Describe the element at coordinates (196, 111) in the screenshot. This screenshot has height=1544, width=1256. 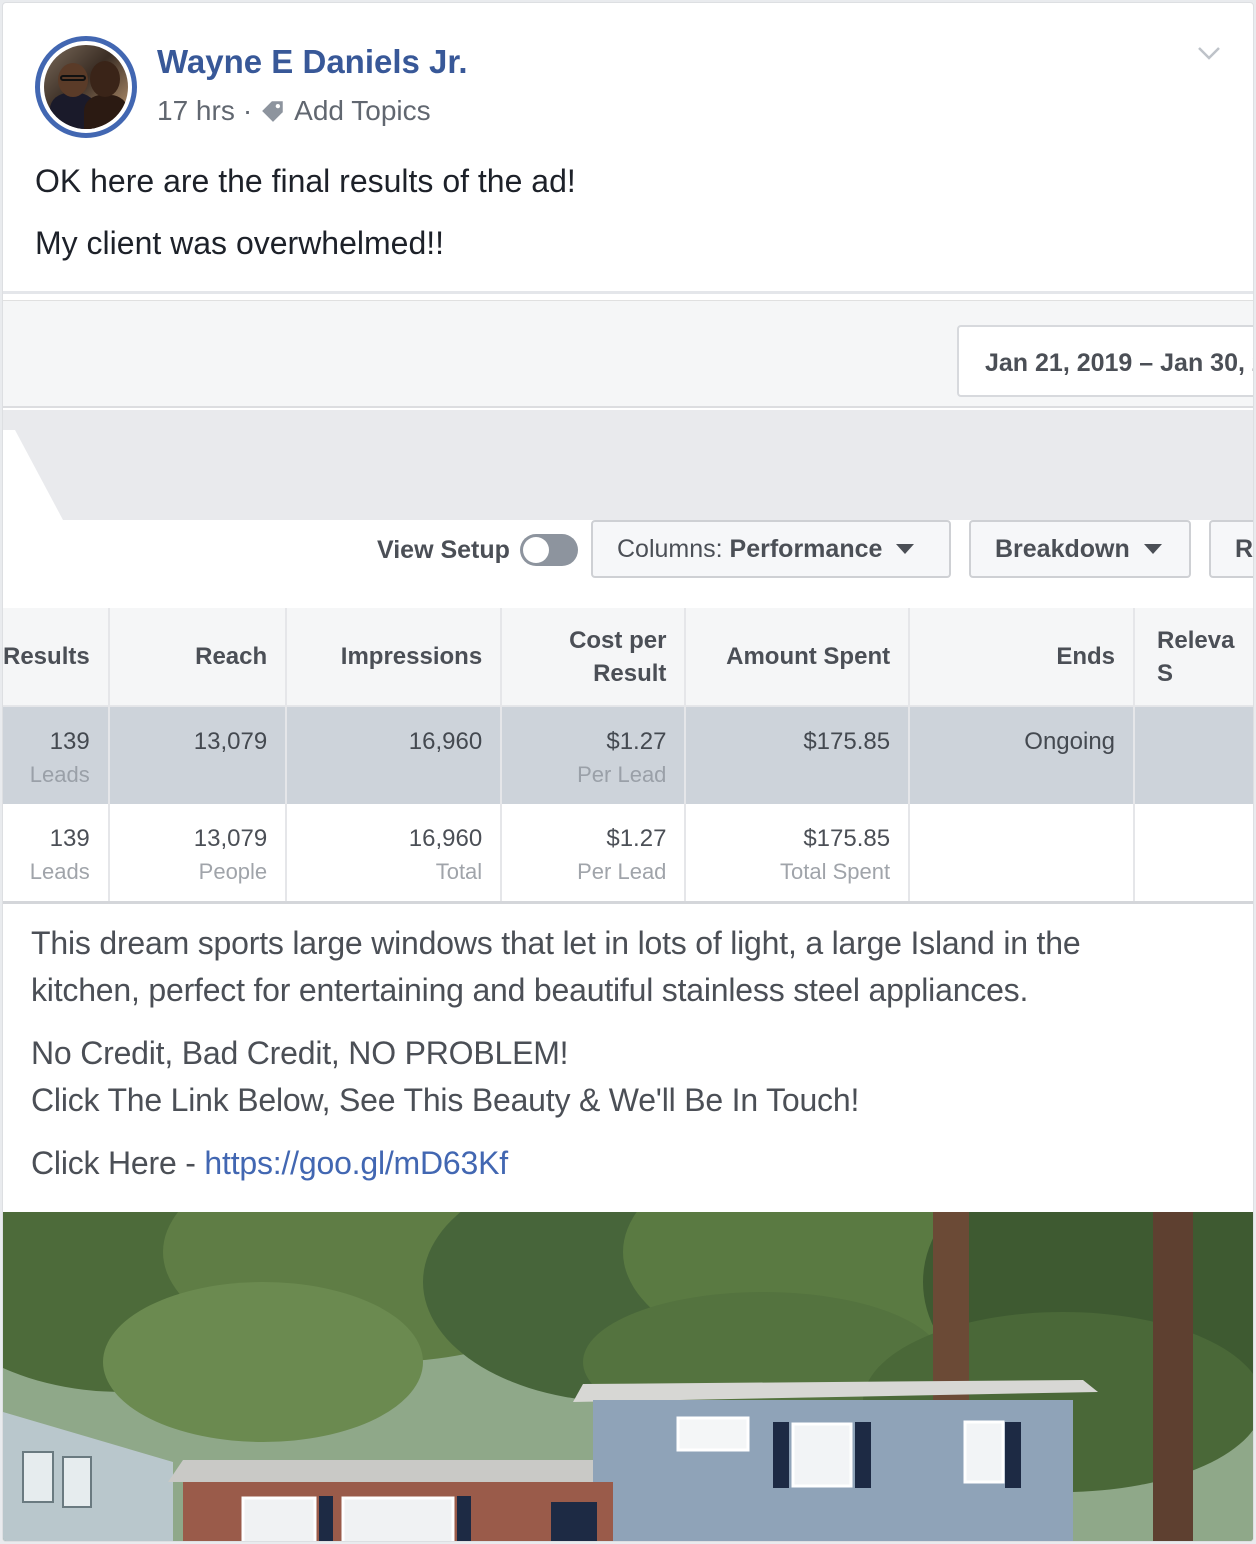
I see `post-timestamp: 17 hrs` at that location.